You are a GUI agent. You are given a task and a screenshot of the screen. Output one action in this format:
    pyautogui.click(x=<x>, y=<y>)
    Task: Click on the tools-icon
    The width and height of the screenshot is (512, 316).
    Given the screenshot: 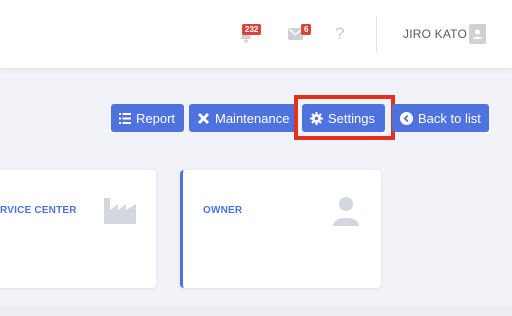 What is the action you would take?
    pyautogui.click(x=203, y=118)
    